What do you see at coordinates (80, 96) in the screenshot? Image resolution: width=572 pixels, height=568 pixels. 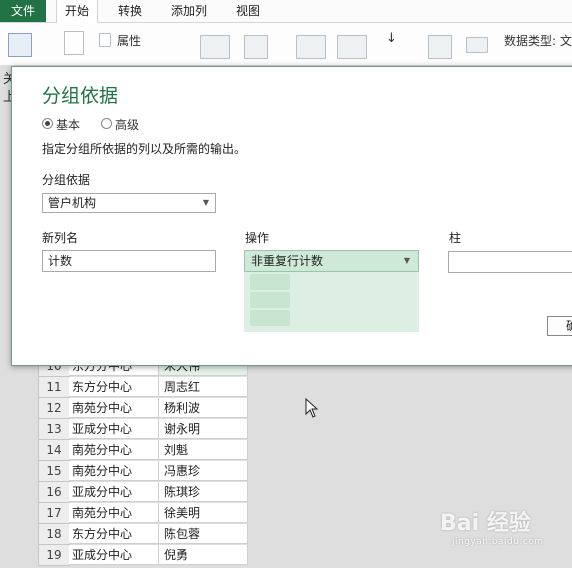 I see `dialog-title: 分组依据` at bounding box center [80, 96].